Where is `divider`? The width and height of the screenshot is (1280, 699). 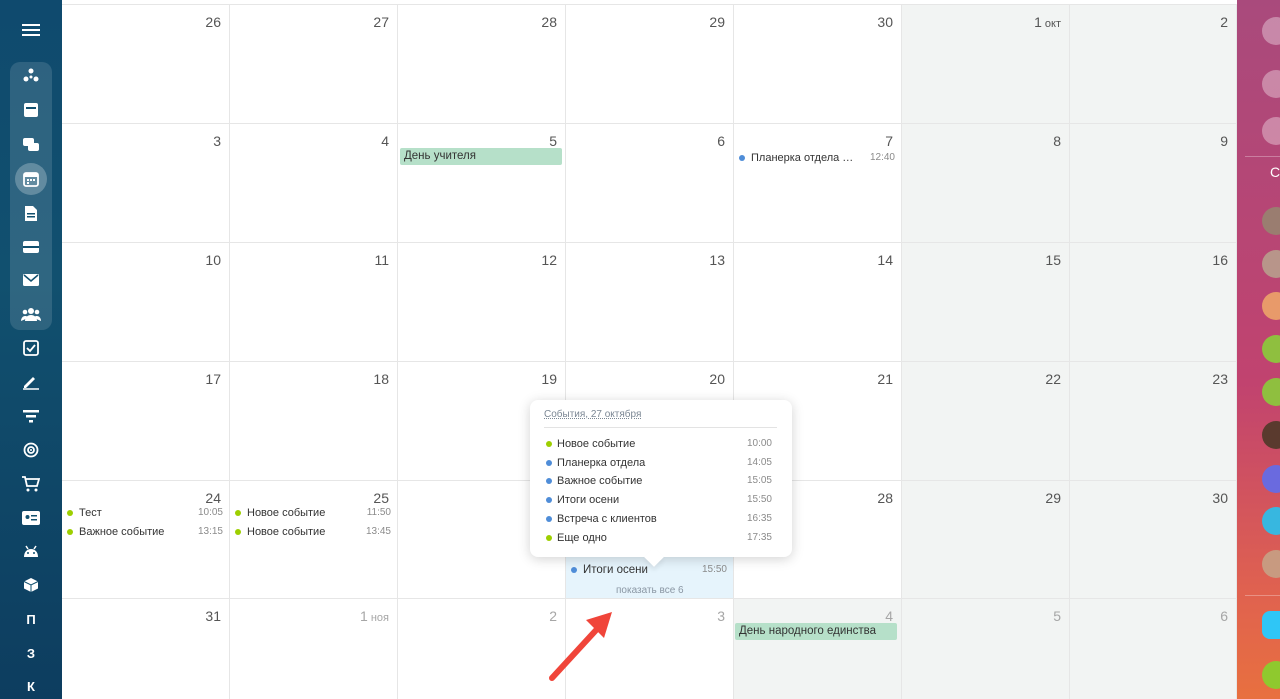 divider is located at coordinates (1262, 595).